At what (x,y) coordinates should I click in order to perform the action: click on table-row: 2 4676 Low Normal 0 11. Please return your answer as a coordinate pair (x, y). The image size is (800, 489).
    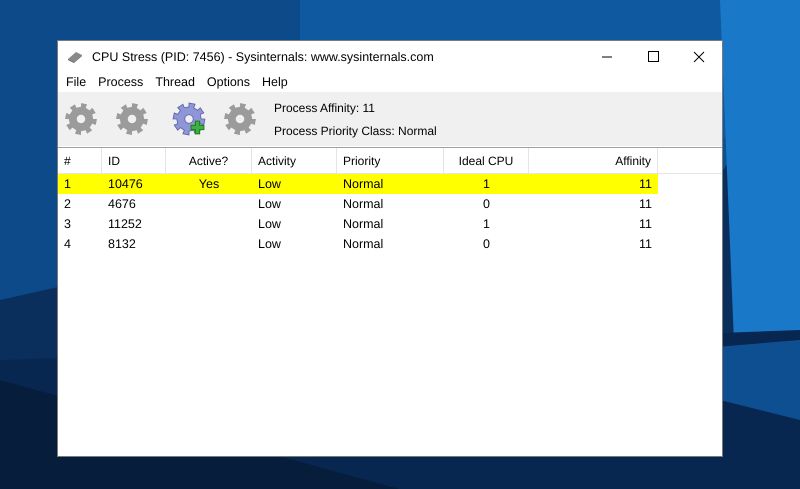
    Looking at the image, I should click on (358, 204).